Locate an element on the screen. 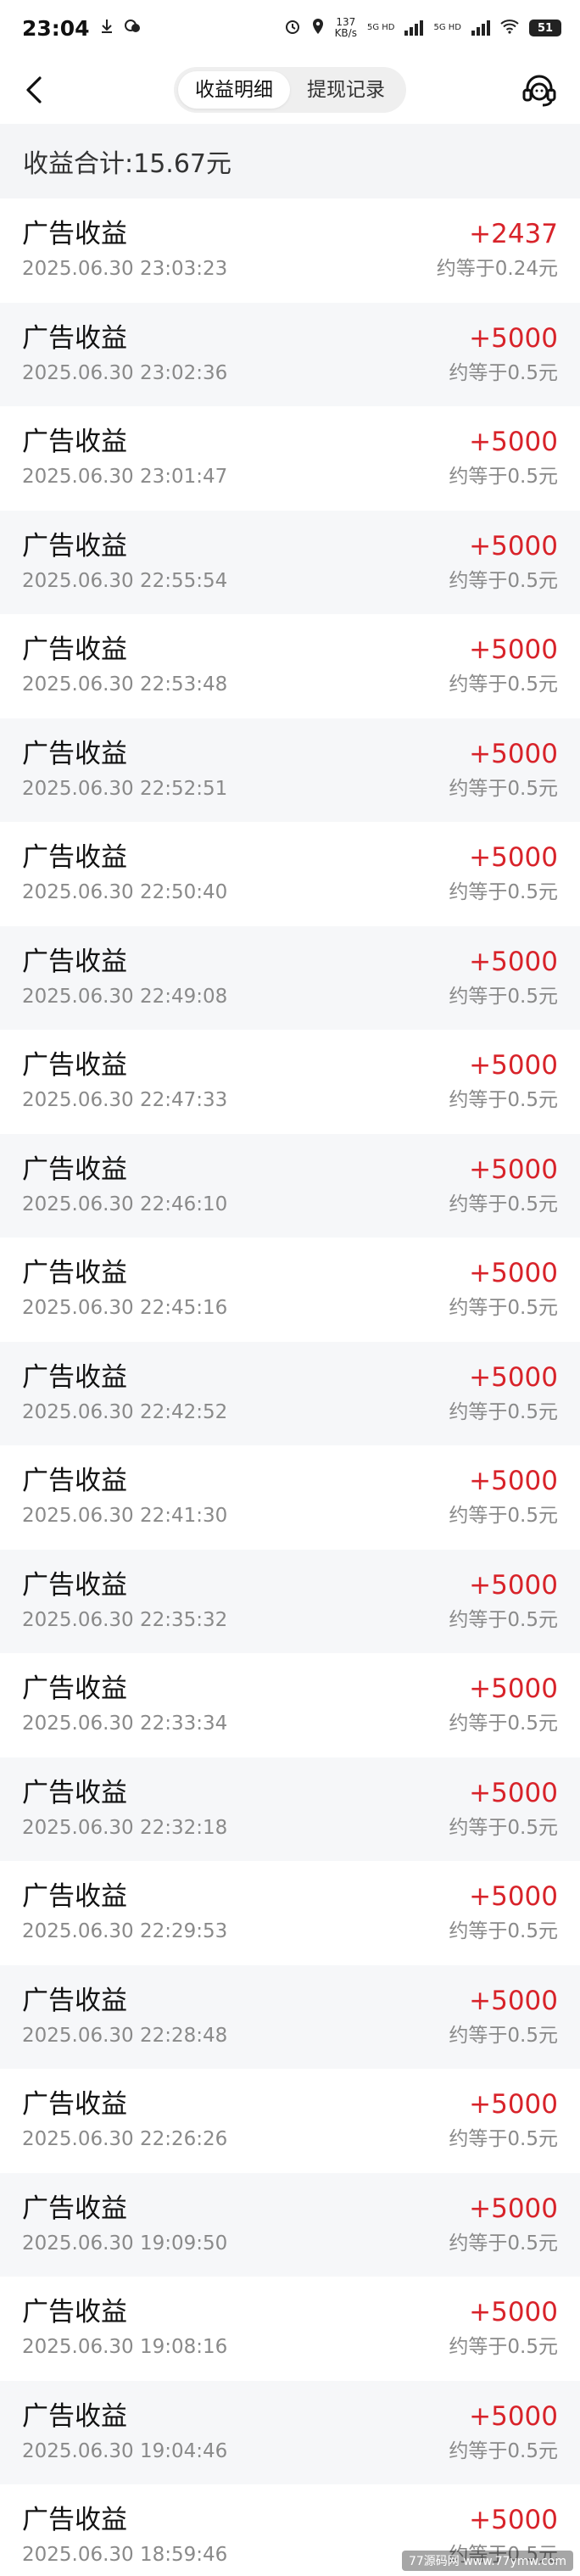 Image resolution: width=580 pixels, height=2576 pixels. tab-withdrawal-records: 提现记录 is located at coordinates (346, 90).